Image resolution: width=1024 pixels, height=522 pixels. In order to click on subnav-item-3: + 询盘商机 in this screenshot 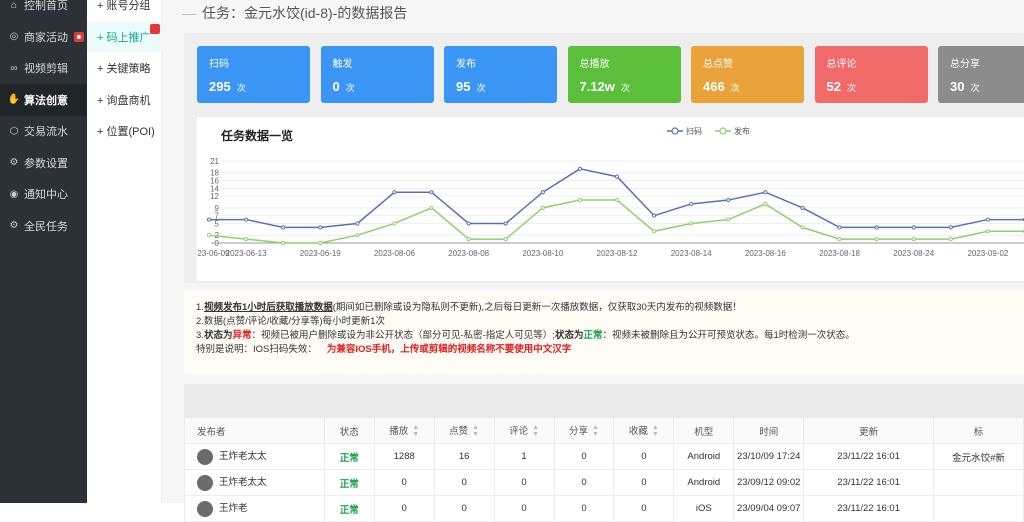, I will do `click(124, 100)`.